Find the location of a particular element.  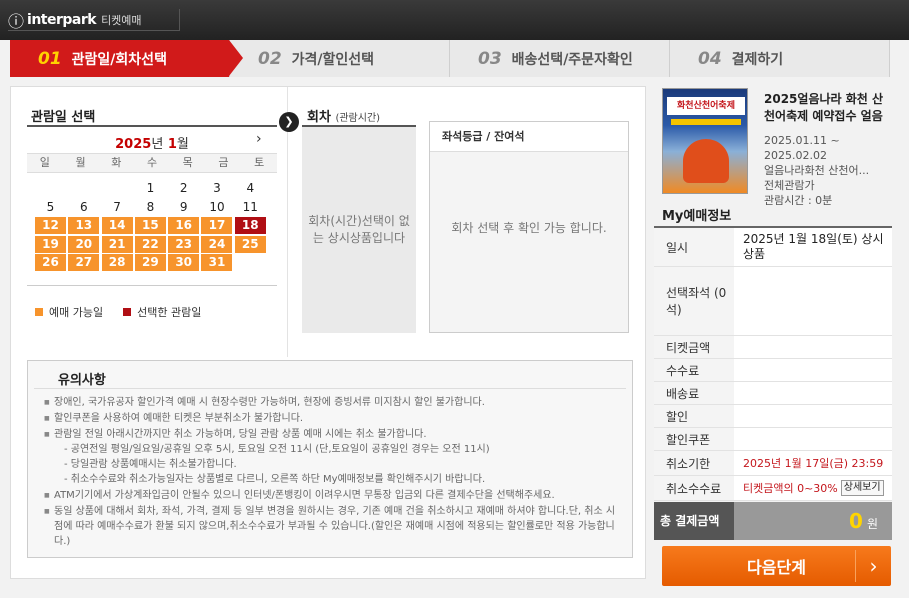

calendar-week: 5 6 7 8 9 10 11 is located at coordinates (156, 207).